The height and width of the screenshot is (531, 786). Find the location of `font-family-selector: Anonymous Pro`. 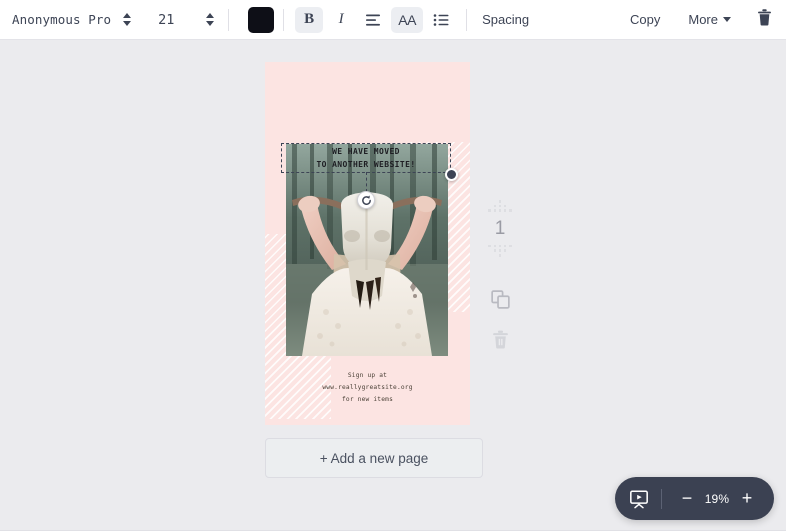

font-family-selector: Anonymous Pro is located at coordinates (55, 19).